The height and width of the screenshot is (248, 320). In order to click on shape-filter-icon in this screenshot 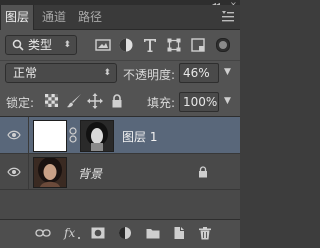, I will do `click(174, 45)`.